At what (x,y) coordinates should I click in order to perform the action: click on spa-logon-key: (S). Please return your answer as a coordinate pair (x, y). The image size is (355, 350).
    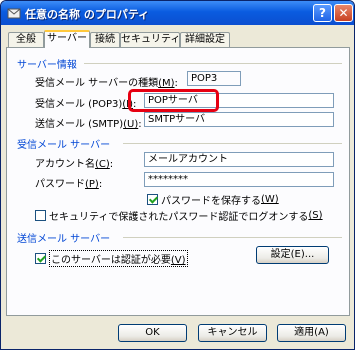
    Looking at the image, I should click on (315, 215).